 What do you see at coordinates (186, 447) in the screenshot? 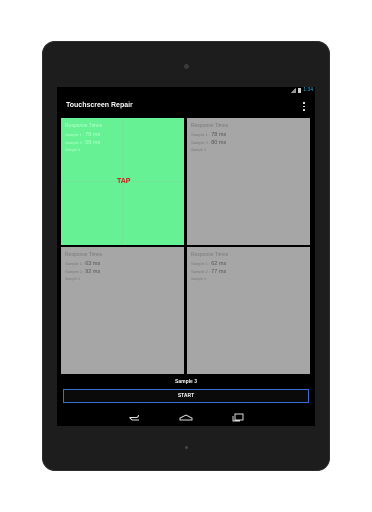
I see `sensor-dot` at bounding box center [186, 447].